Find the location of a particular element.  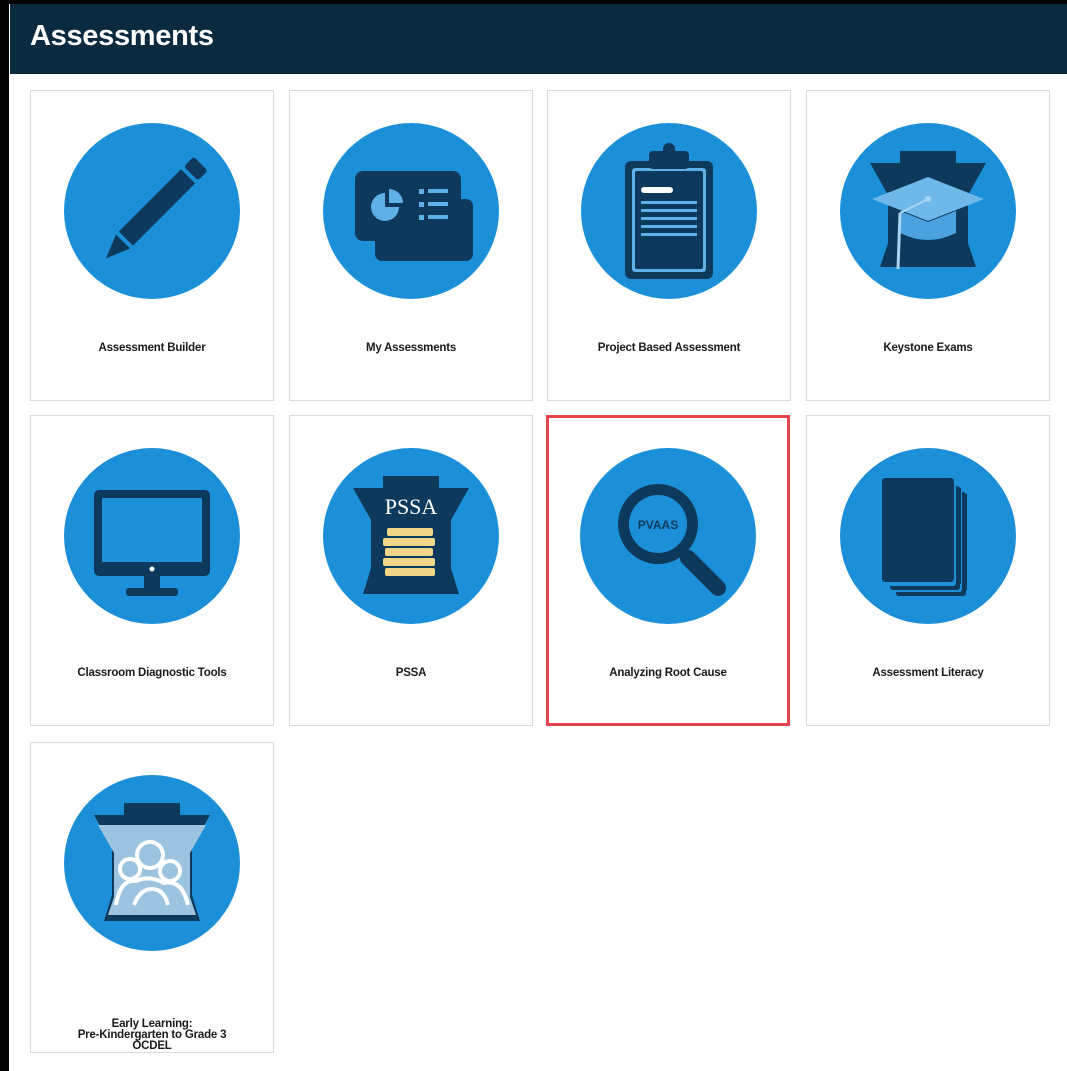

tile-label: Analyzing Root Cause is located at coordinates (668, 673).